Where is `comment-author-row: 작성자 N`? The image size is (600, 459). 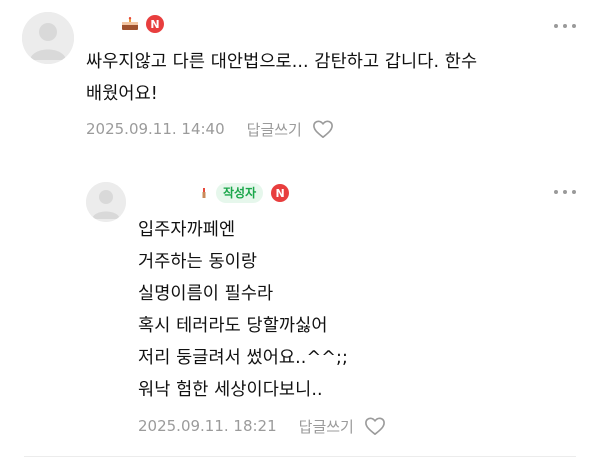
comment-author-row: 작성자 N is located at coordinates (245, 193).